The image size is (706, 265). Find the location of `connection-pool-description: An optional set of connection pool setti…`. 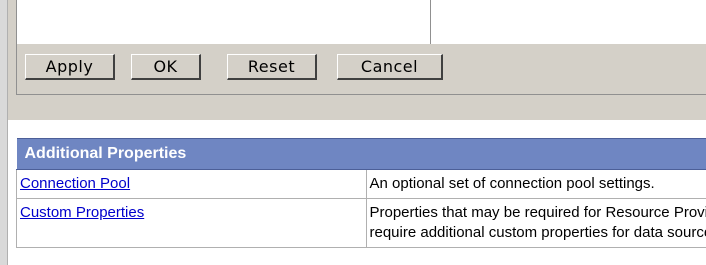

connection-pool-description: An optional set of connection pool setti… is located at coordinates (512, 183).